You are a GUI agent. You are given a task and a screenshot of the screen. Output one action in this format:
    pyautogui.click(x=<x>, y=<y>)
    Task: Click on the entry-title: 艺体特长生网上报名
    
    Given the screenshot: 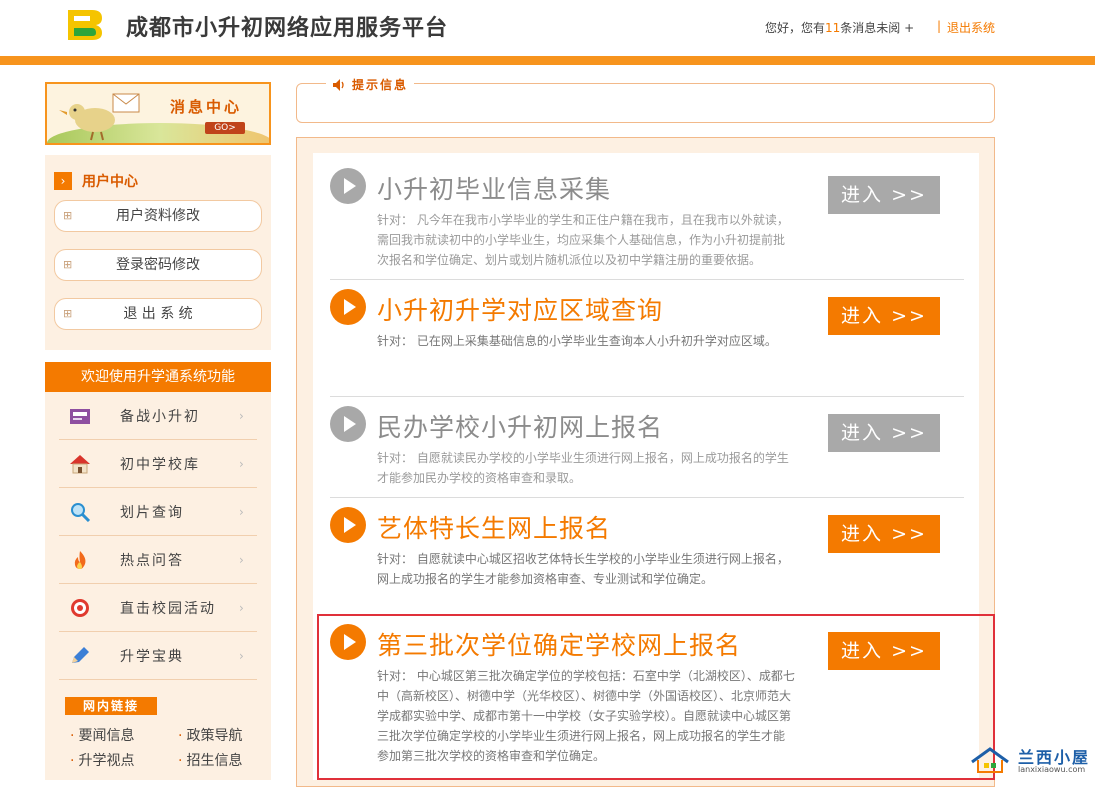 What is the action you would take?
    pyautogui.click(x=494, y=528)
    